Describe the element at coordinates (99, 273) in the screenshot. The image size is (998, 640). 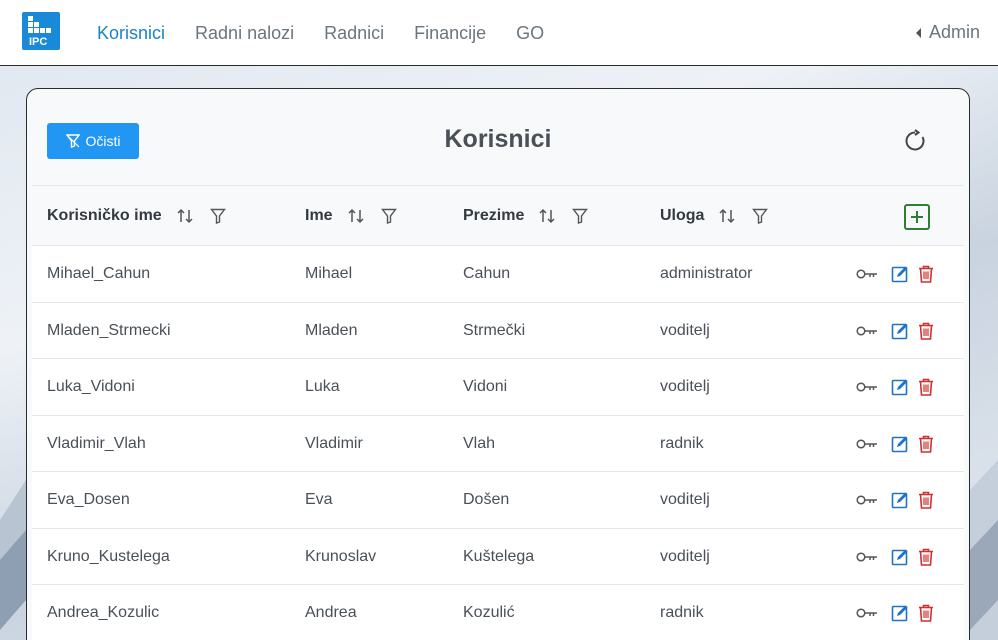
I see `cell-username: Mihael_Cahun` at that location.